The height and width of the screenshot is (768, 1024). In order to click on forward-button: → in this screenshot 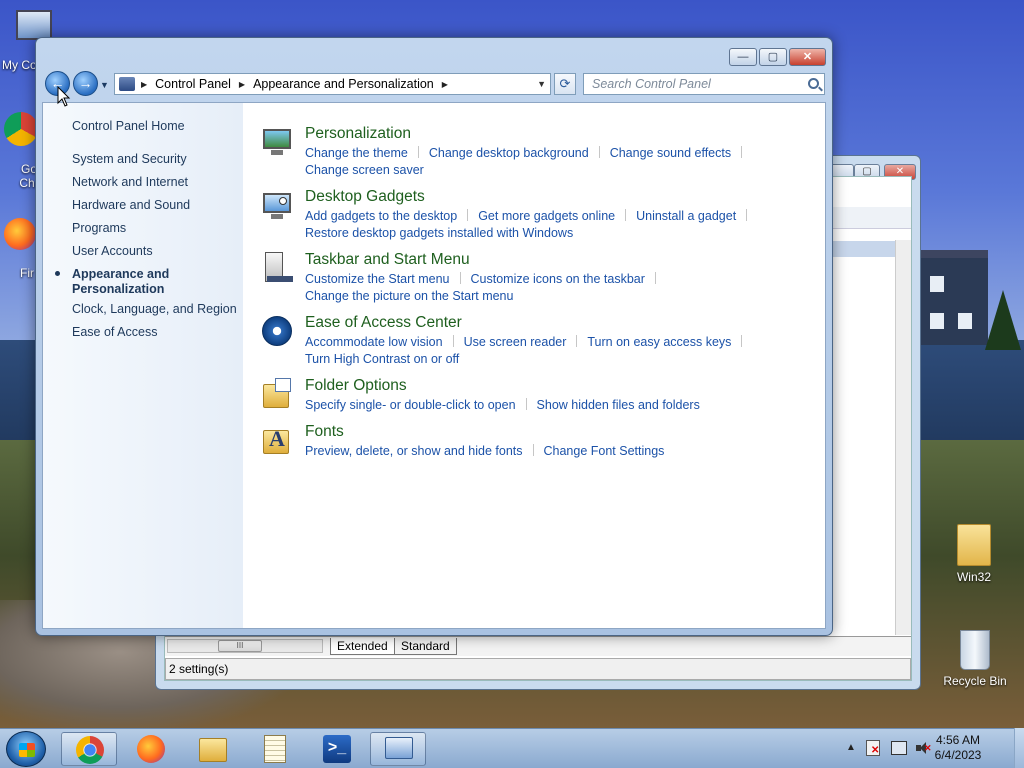, I will do `click(85, 83)`.